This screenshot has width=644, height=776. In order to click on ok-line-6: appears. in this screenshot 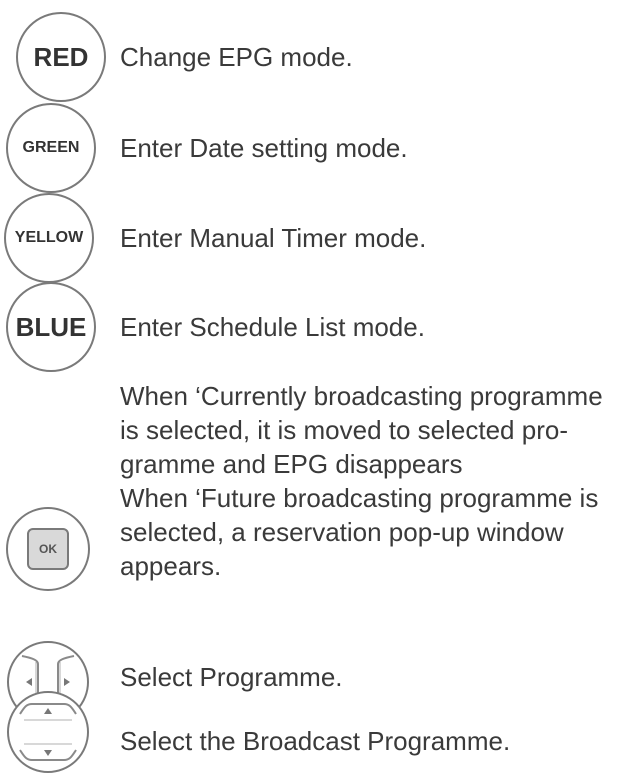, I will do `click(171, 566)`.